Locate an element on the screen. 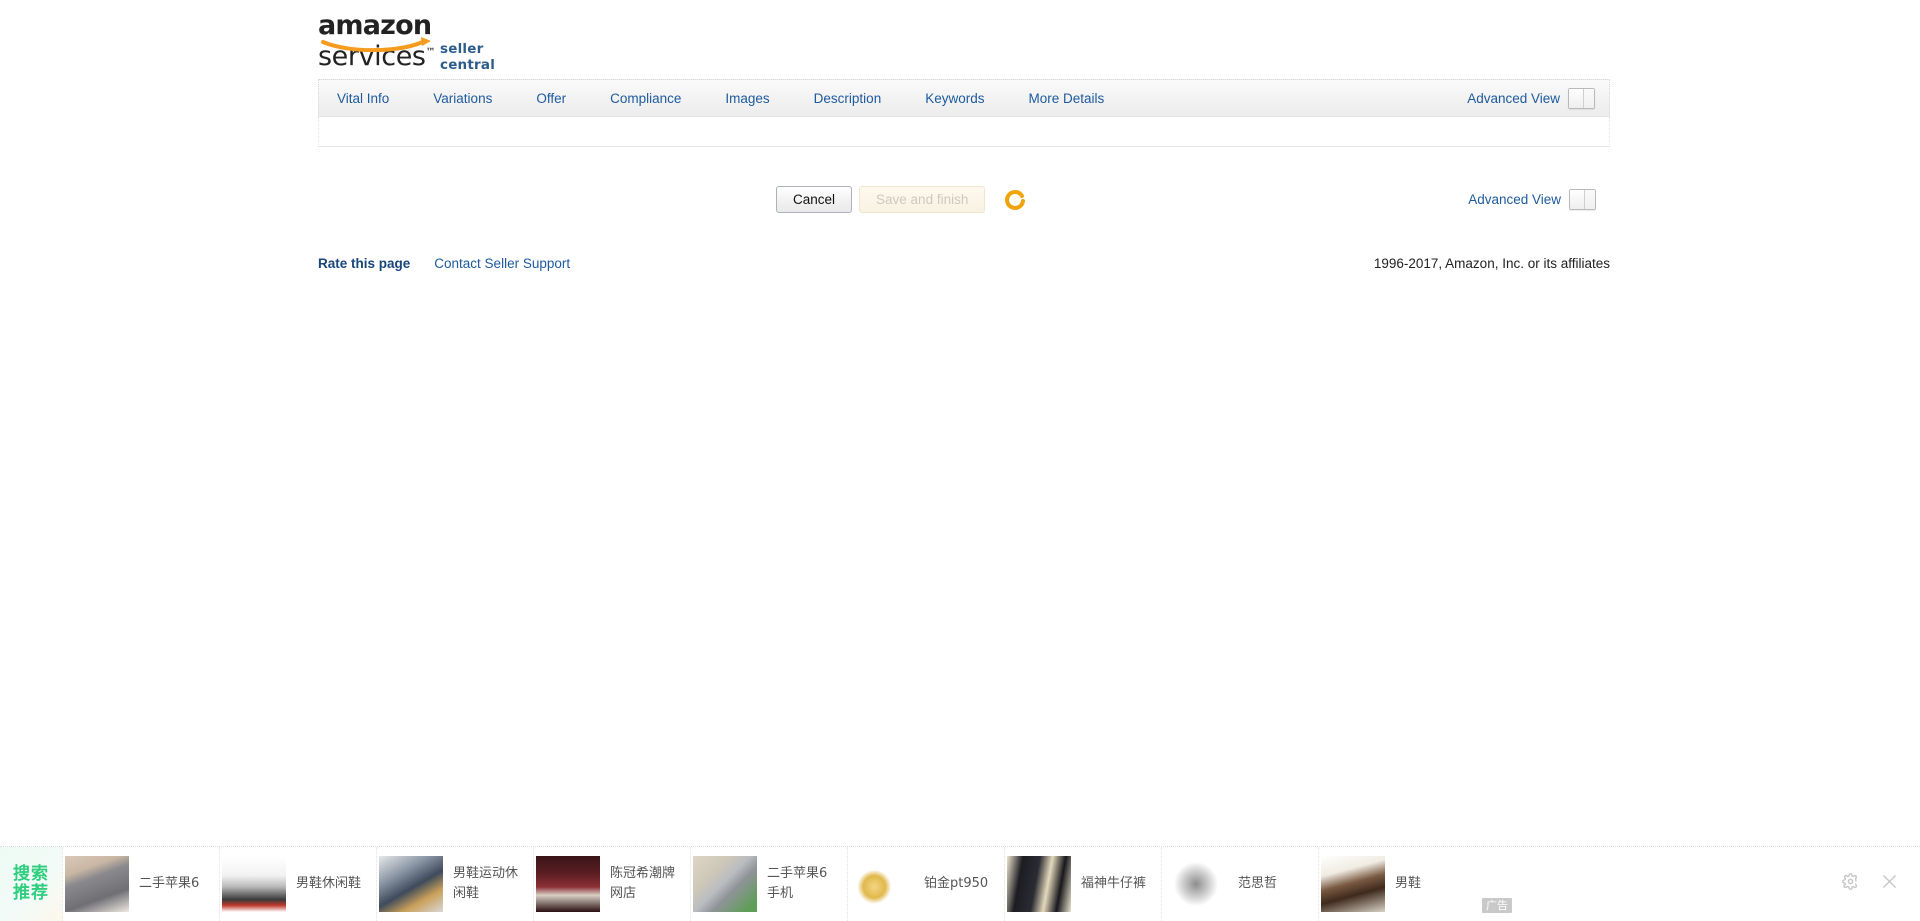  tab-images: Images is located at coordinates (747, 99).